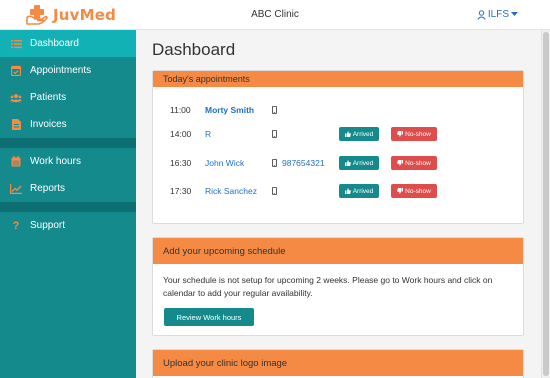 This screenshot has height=378, width=550. I want to click on patient-name-link: Morty Smith, so click(229, 110).